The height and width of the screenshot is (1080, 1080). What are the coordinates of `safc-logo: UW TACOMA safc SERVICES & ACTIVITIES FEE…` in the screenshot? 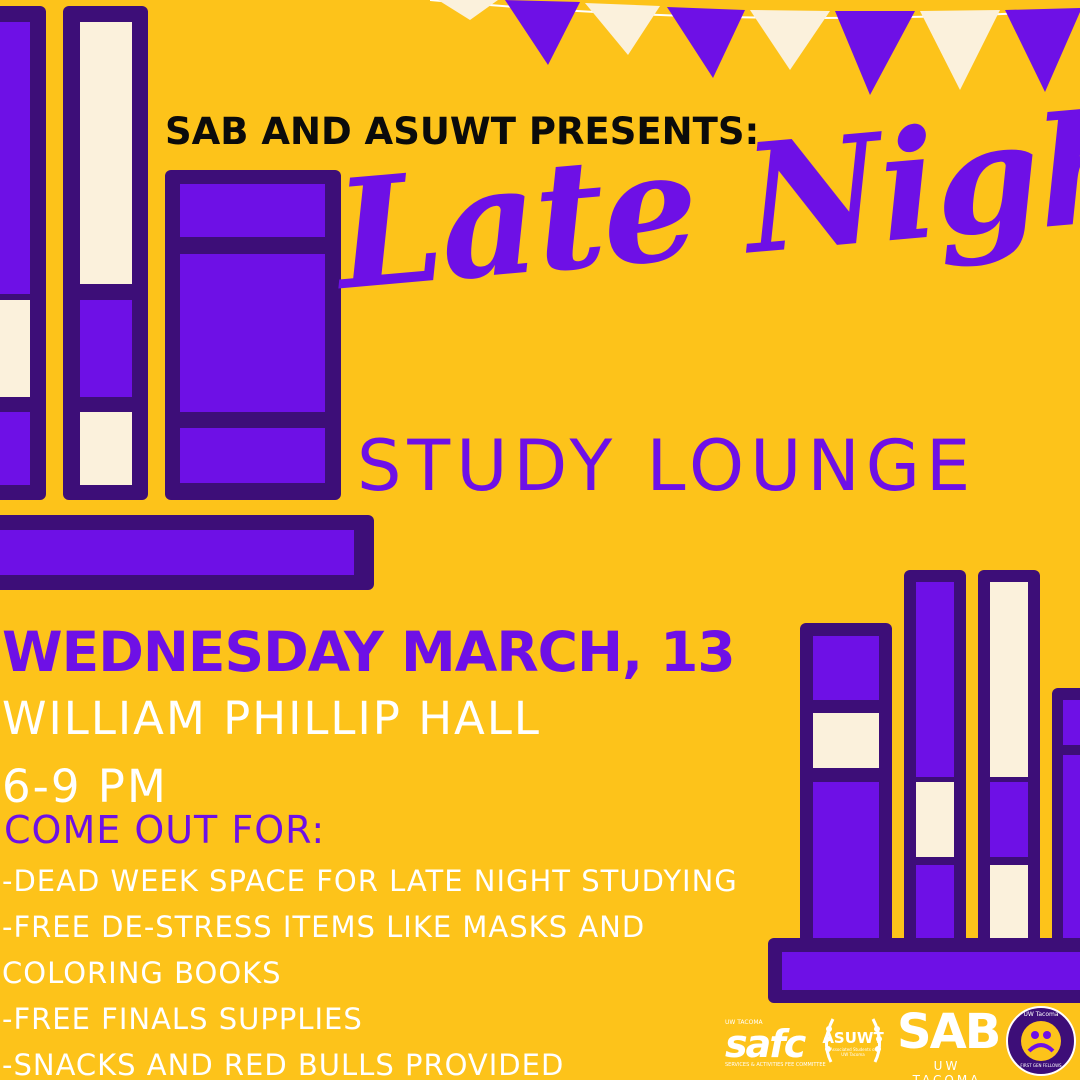 It's located at (775, 1043).